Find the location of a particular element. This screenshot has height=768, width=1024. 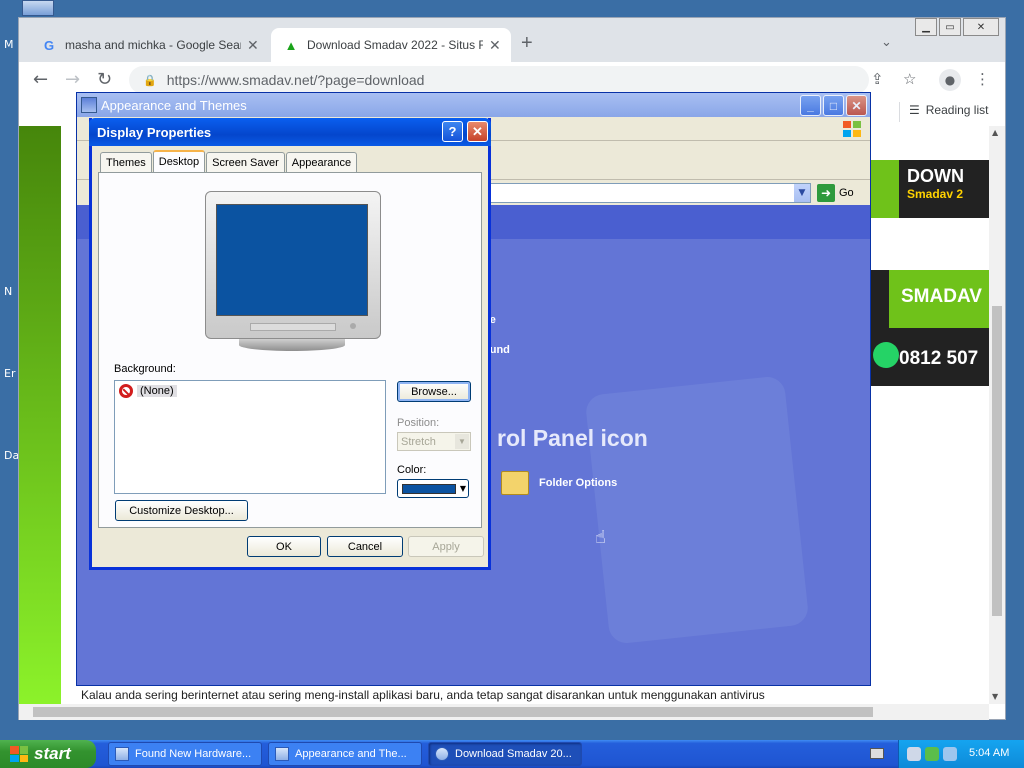

tab-appearance: Appearance is located at coordinates (321, 162).